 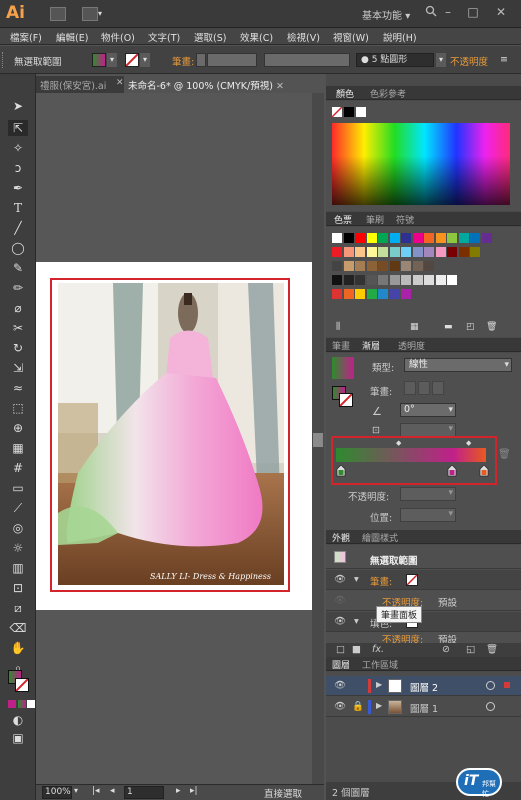 I want to click on ellipse-tool-icon: ◯, so click(x=18, y=248).